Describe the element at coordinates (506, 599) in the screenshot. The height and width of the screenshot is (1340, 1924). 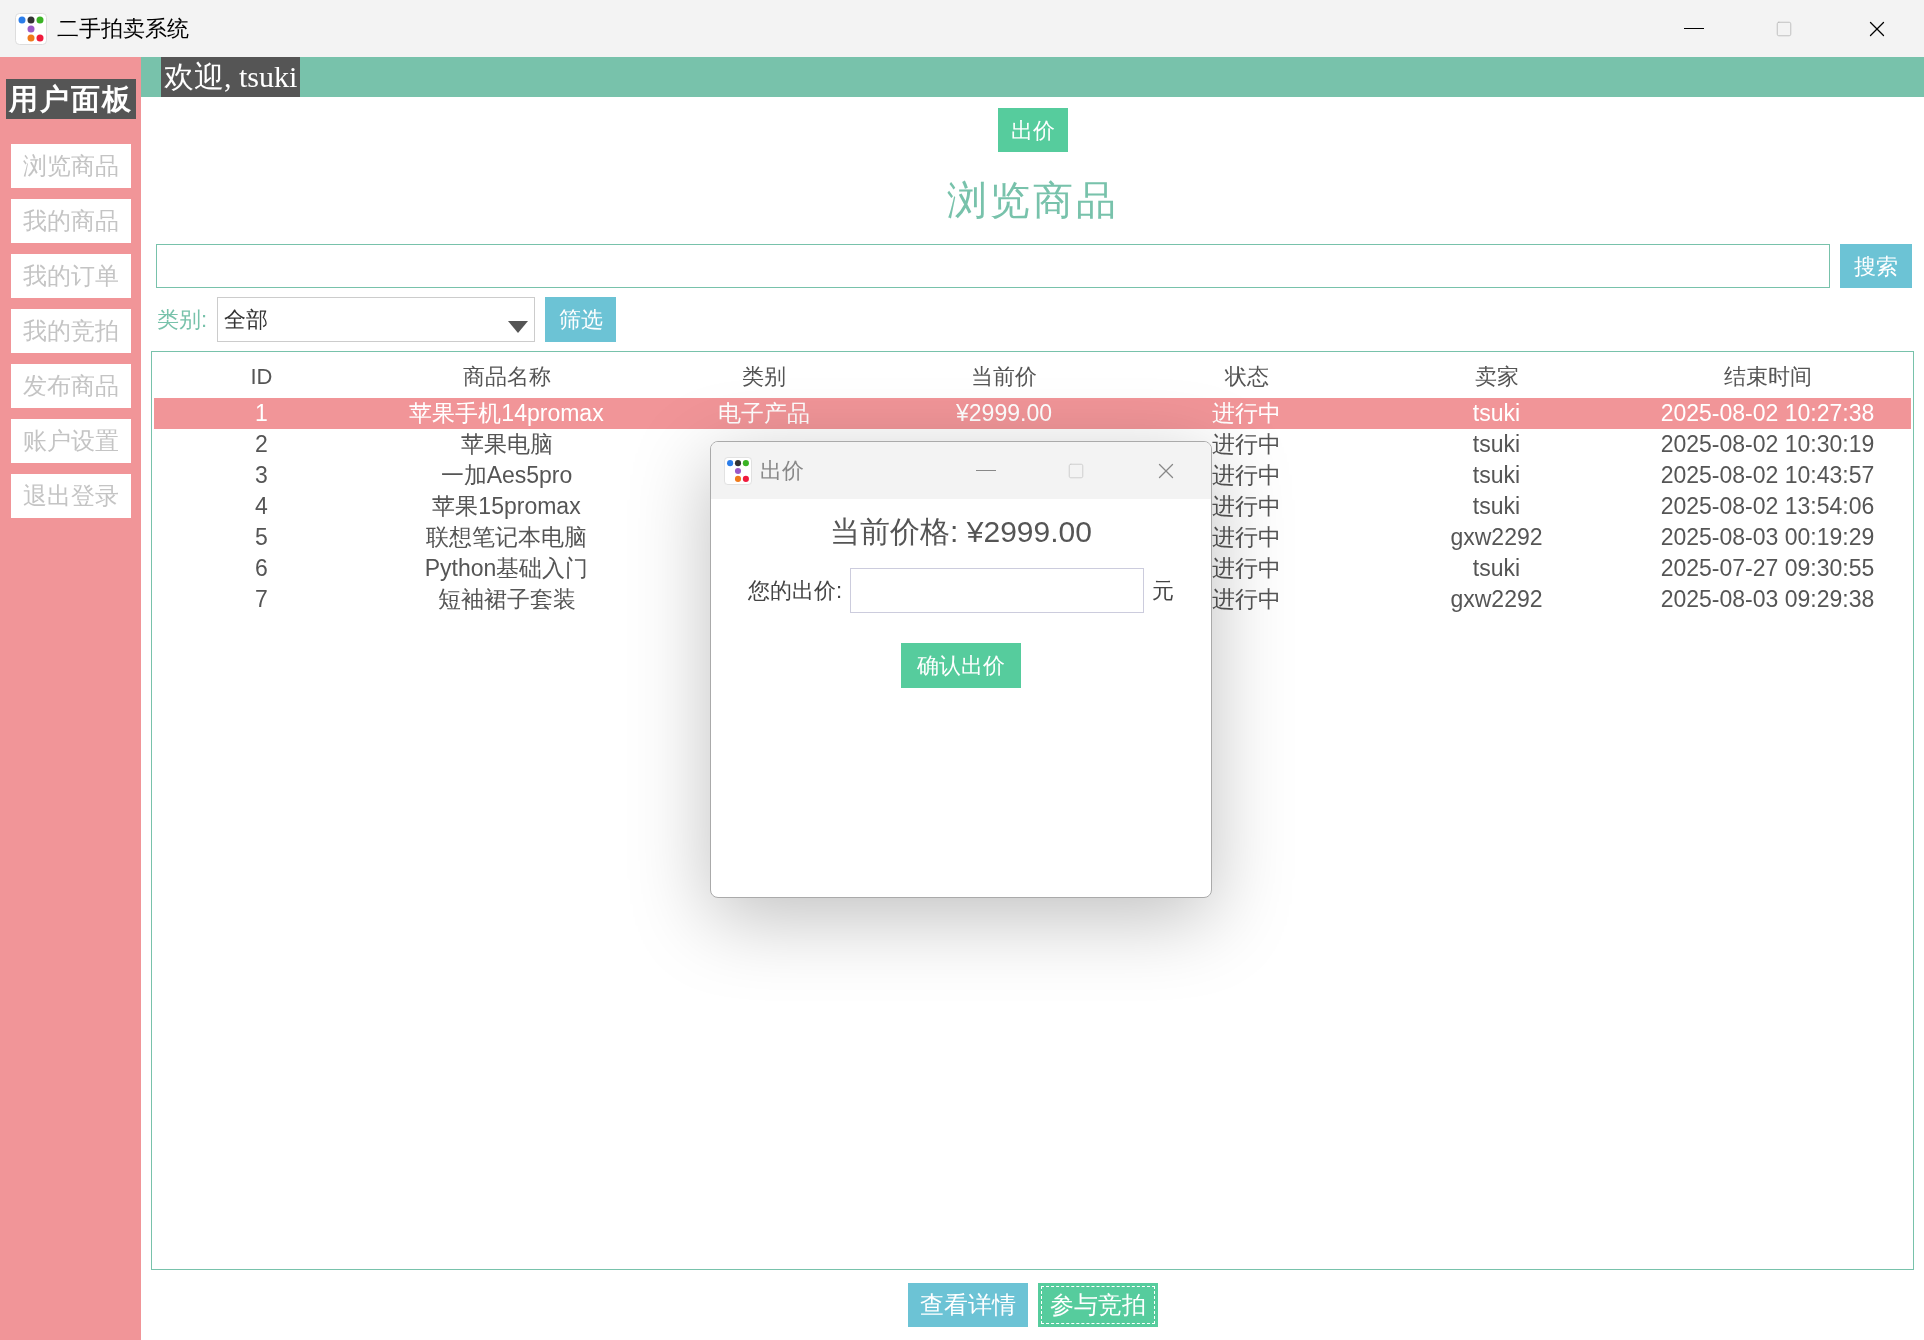
I see `table-cell: 短袖裙子套装` at that location.